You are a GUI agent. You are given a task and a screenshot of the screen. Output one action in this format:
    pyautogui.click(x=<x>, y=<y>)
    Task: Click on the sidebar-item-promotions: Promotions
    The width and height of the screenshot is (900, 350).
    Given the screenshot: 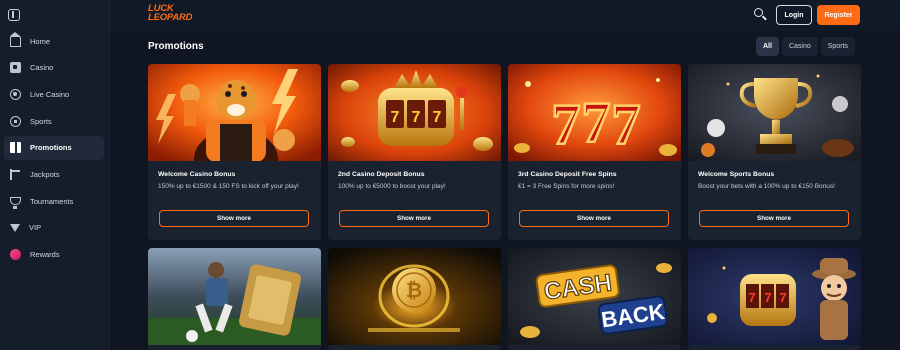 What is the action you would take?
    pyautogui.click(x=54, y=147)
    